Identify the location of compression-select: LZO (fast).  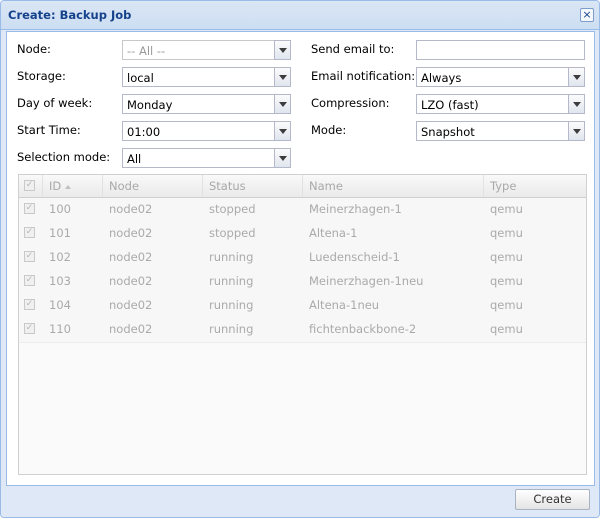
(500, 104).